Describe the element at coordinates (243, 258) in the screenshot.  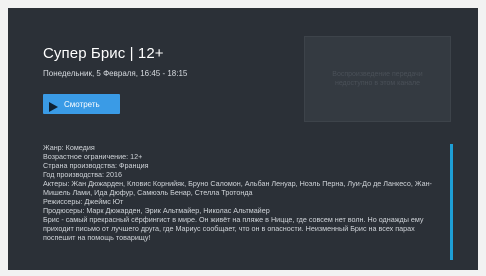
I see `details-fade` at that location.